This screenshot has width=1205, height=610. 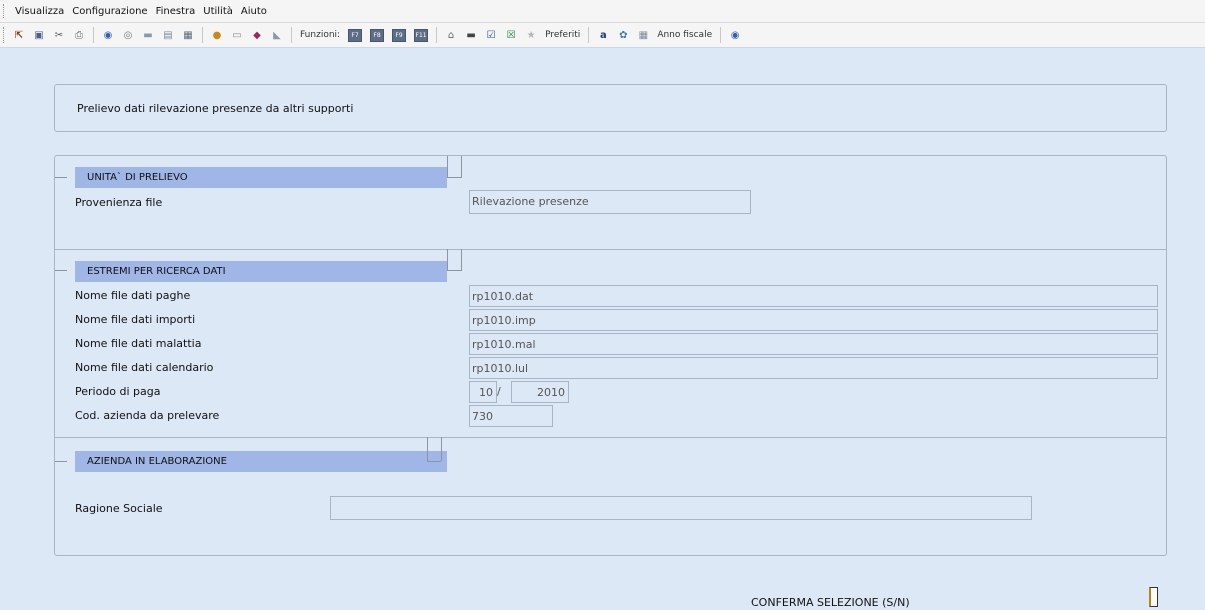 What do you see at coordinates (188, 35) in the screenshot?
I see `calculator-icon: ▦` at bounding box center [188, 35].